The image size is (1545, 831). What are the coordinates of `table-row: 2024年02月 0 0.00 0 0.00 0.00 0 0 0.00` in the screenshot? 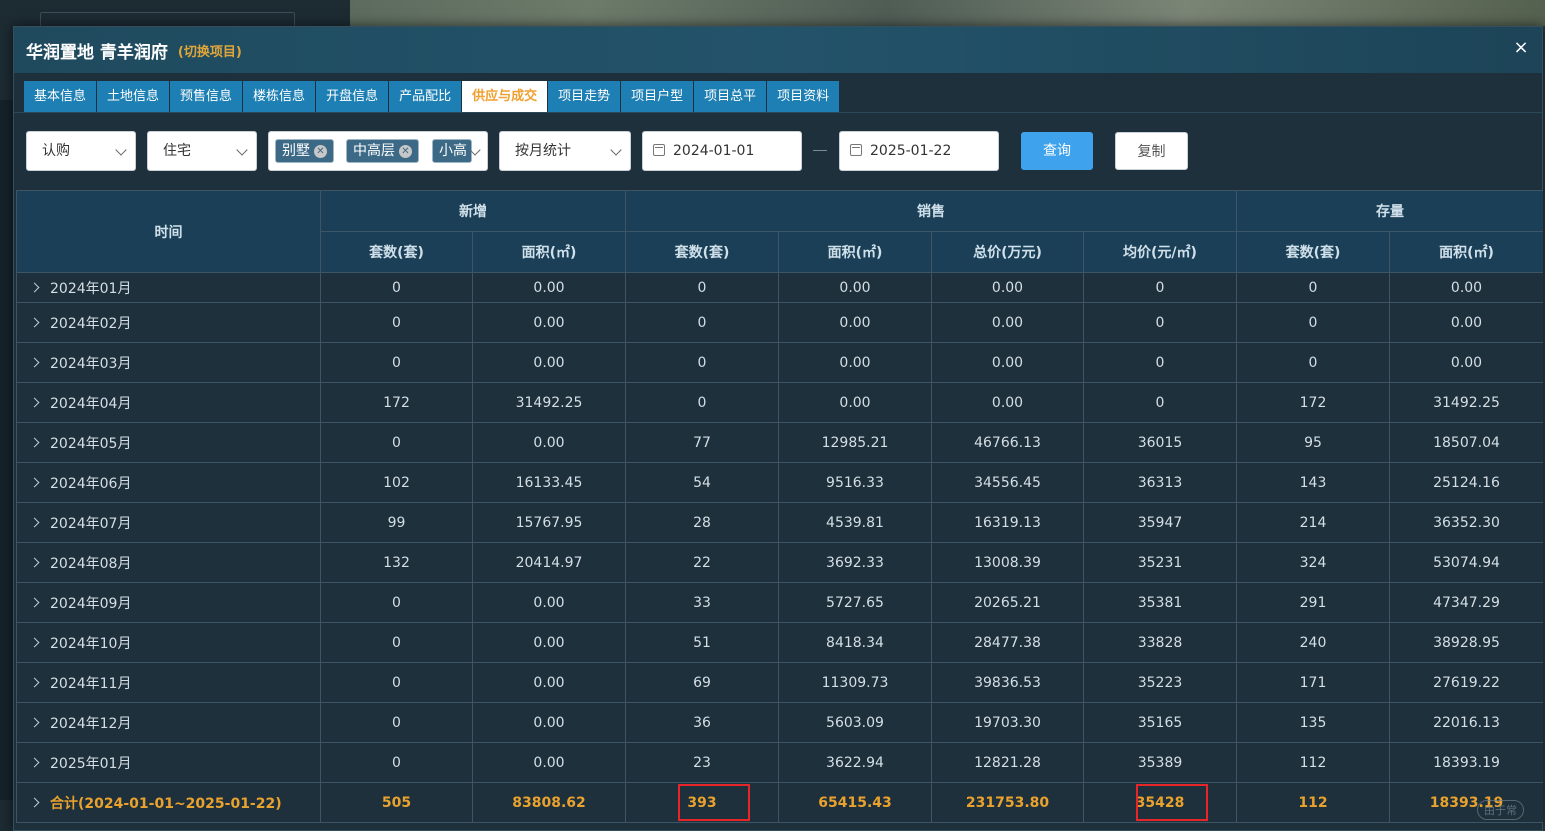 It's located at (779, 322).